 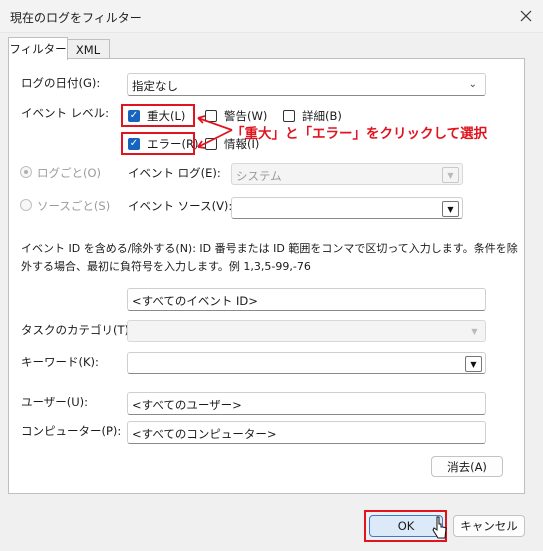 I want to click on critical-label: 重大(L), so click(x=166, y=116).